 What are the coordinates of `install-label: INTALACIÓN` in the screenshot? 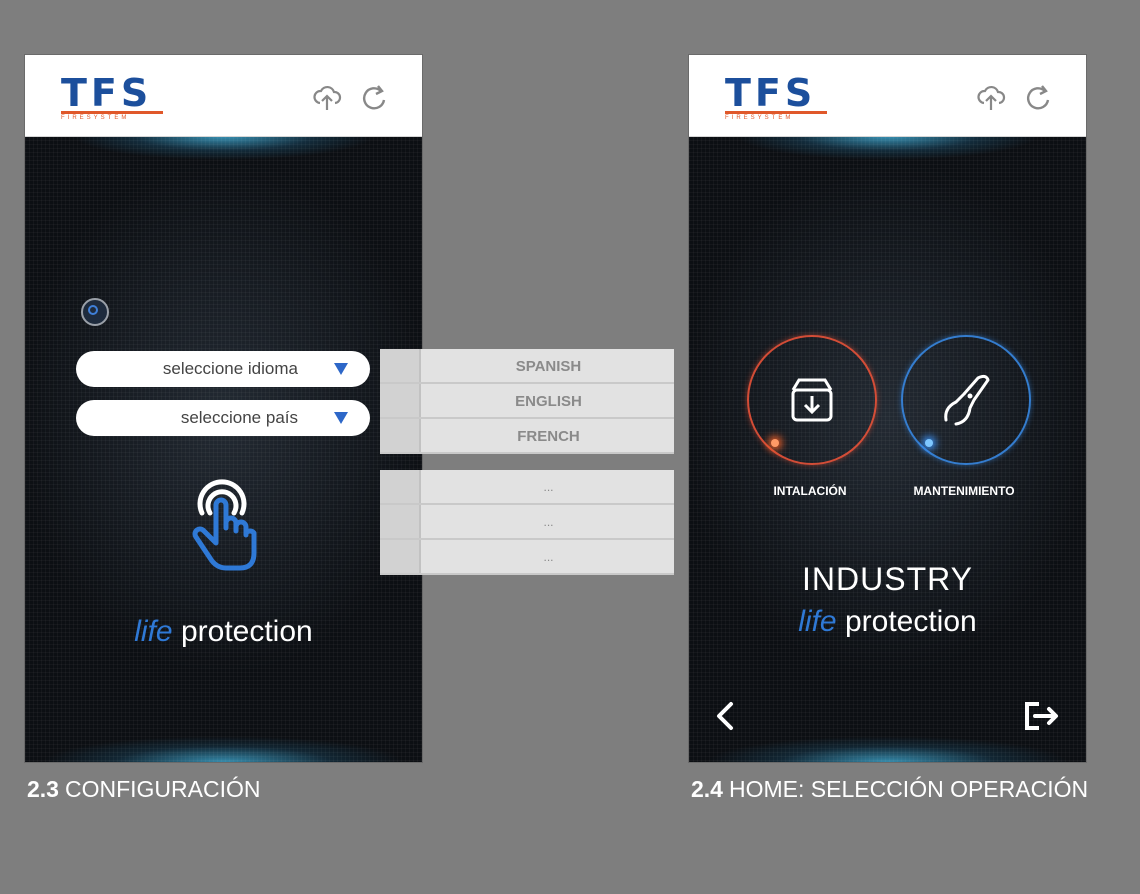 It's located at (810, 491).